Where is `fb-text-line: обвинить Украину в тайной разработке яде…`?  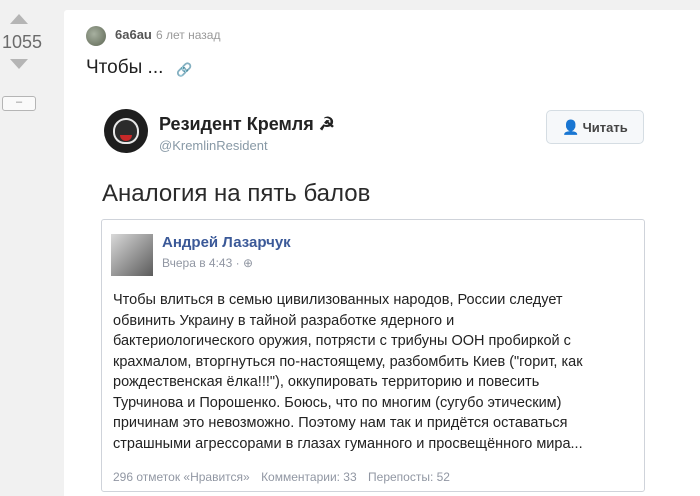
fb-text-line: обвинить Украину в тайной разработке яде… is located at coordinates (284, 320).